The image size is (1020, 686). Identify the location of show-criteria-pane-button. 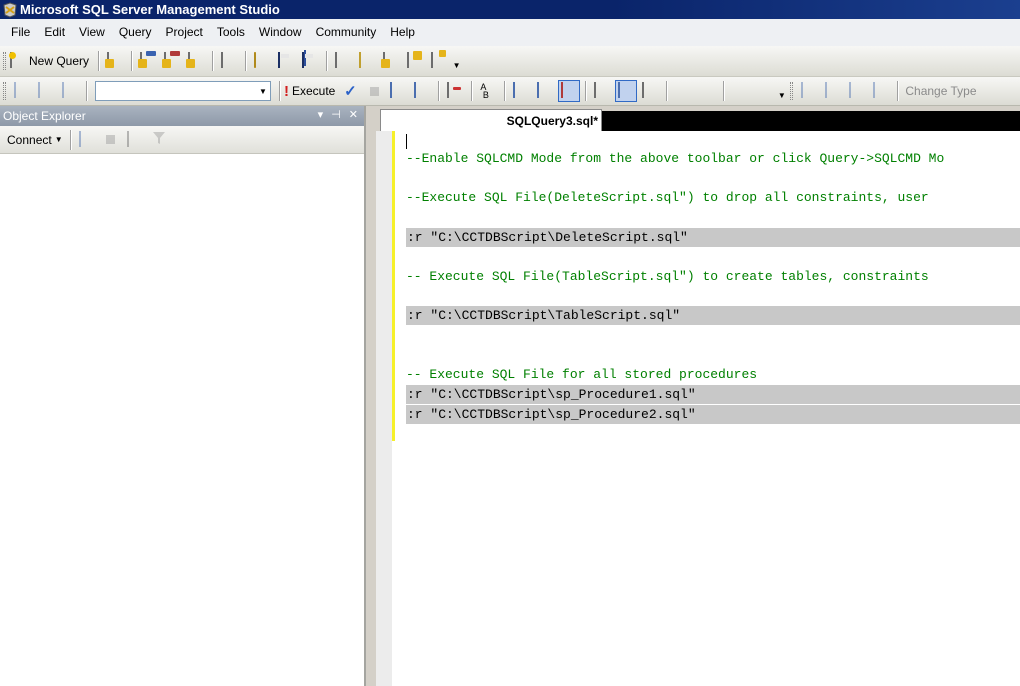
(833, 91).